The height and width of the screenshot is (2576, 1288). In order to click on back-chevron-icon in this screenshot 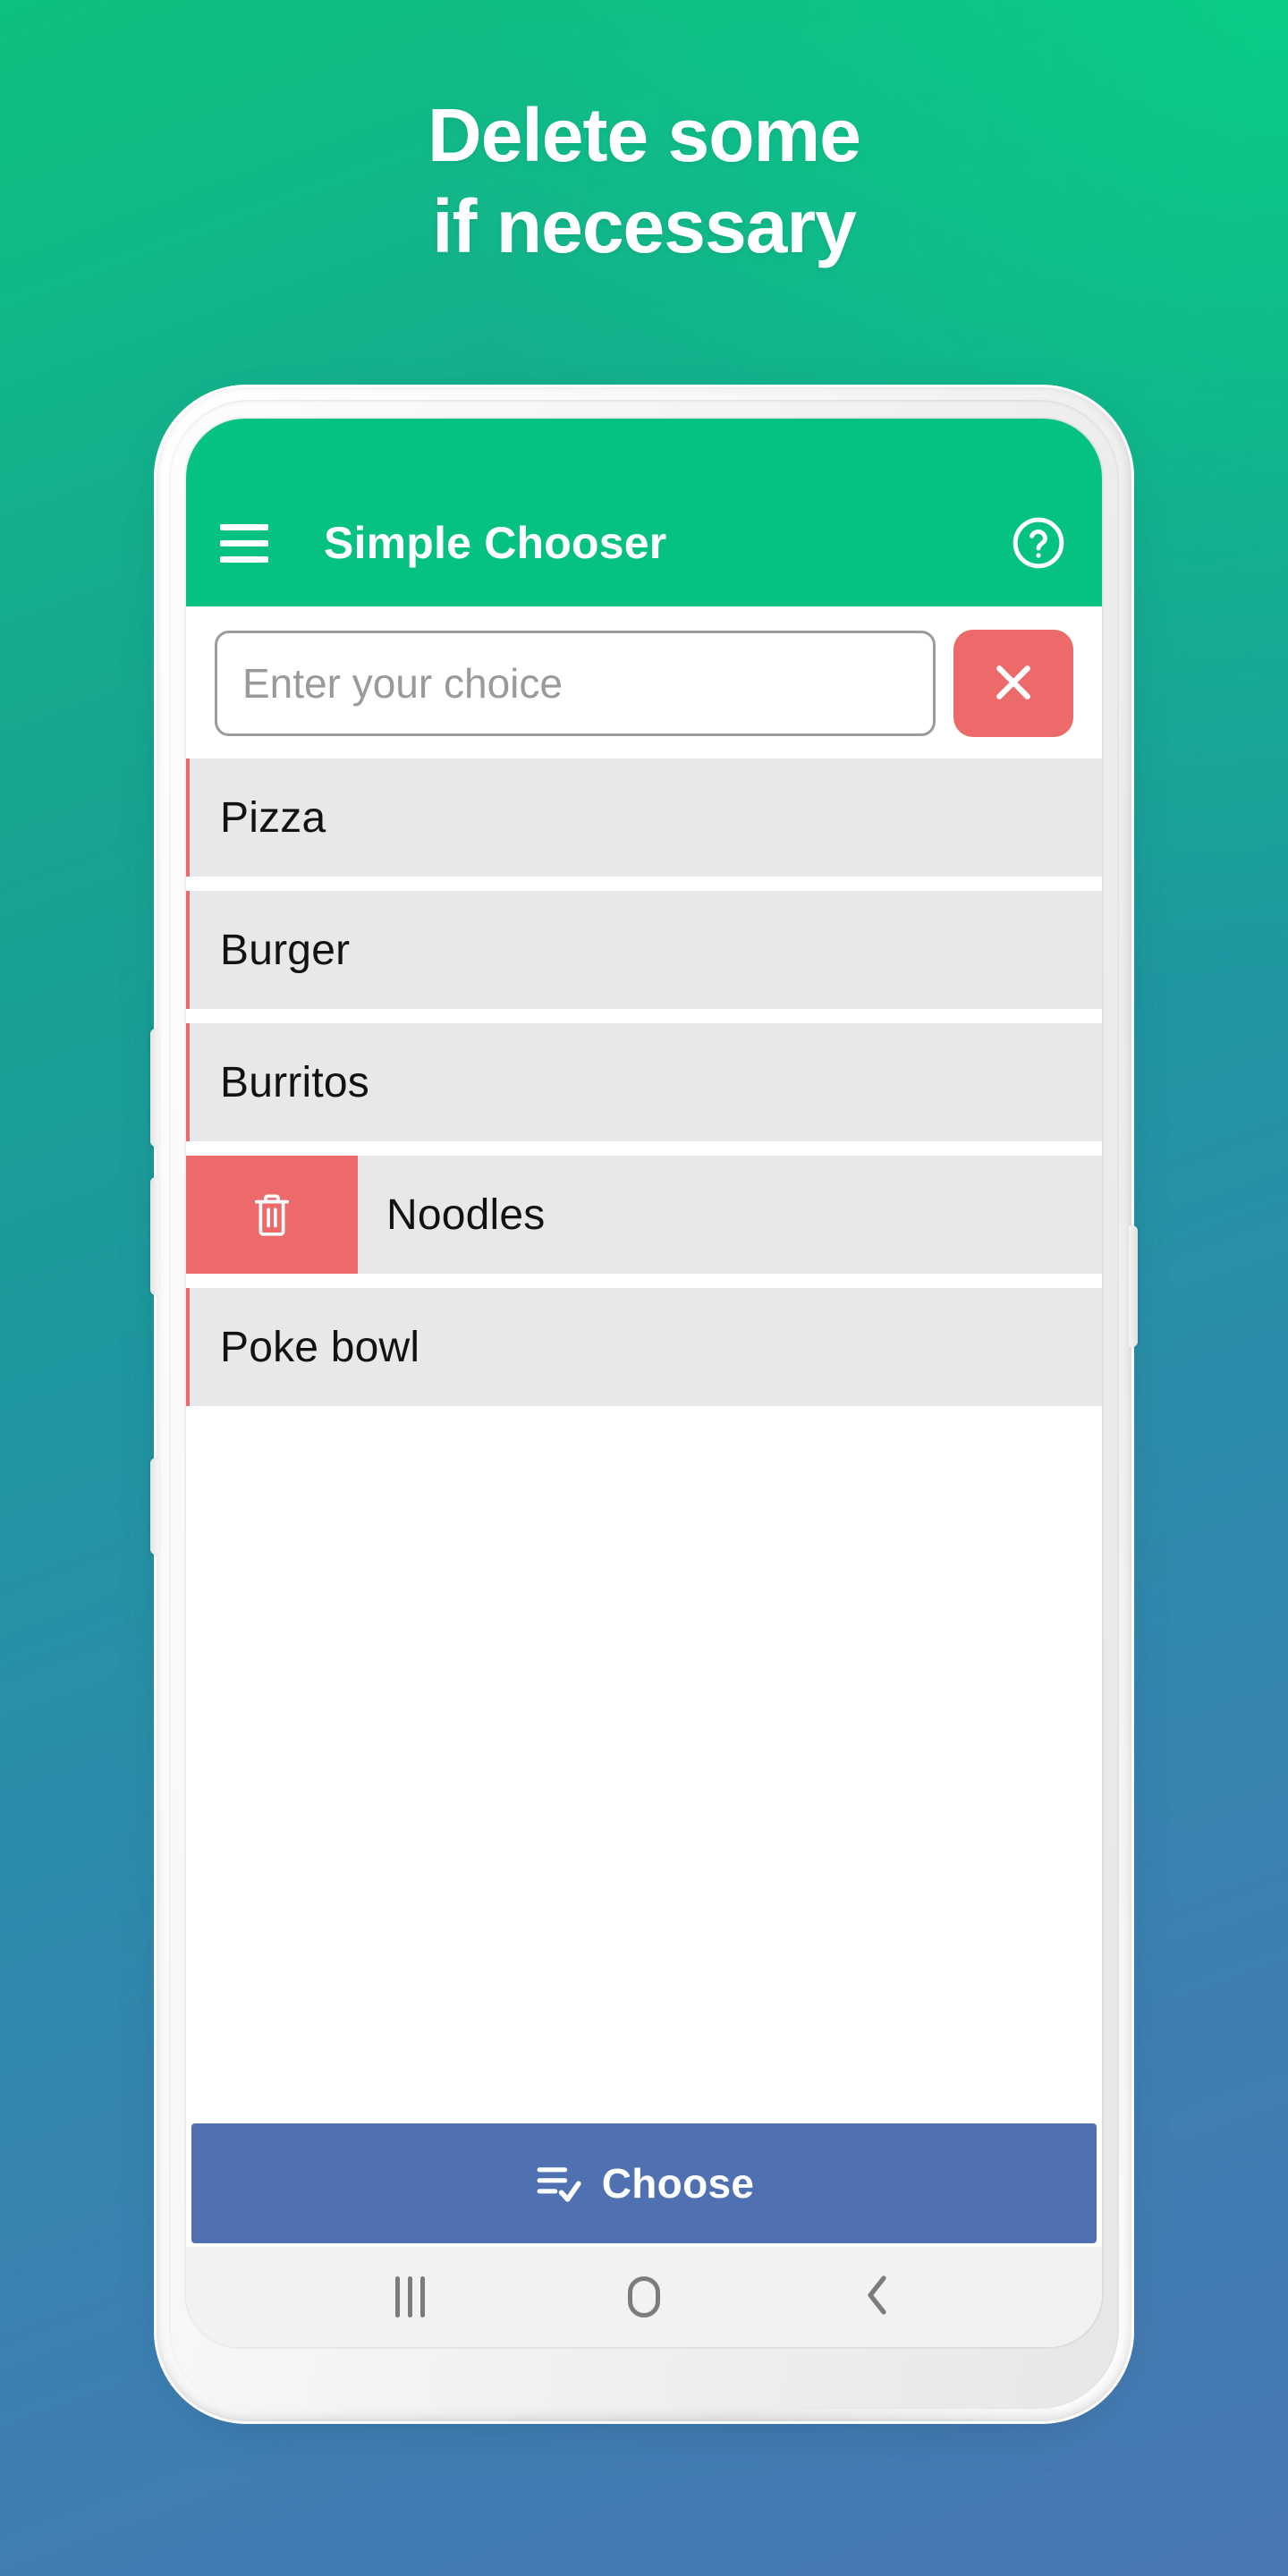, I will do `click(877, 2297)`.